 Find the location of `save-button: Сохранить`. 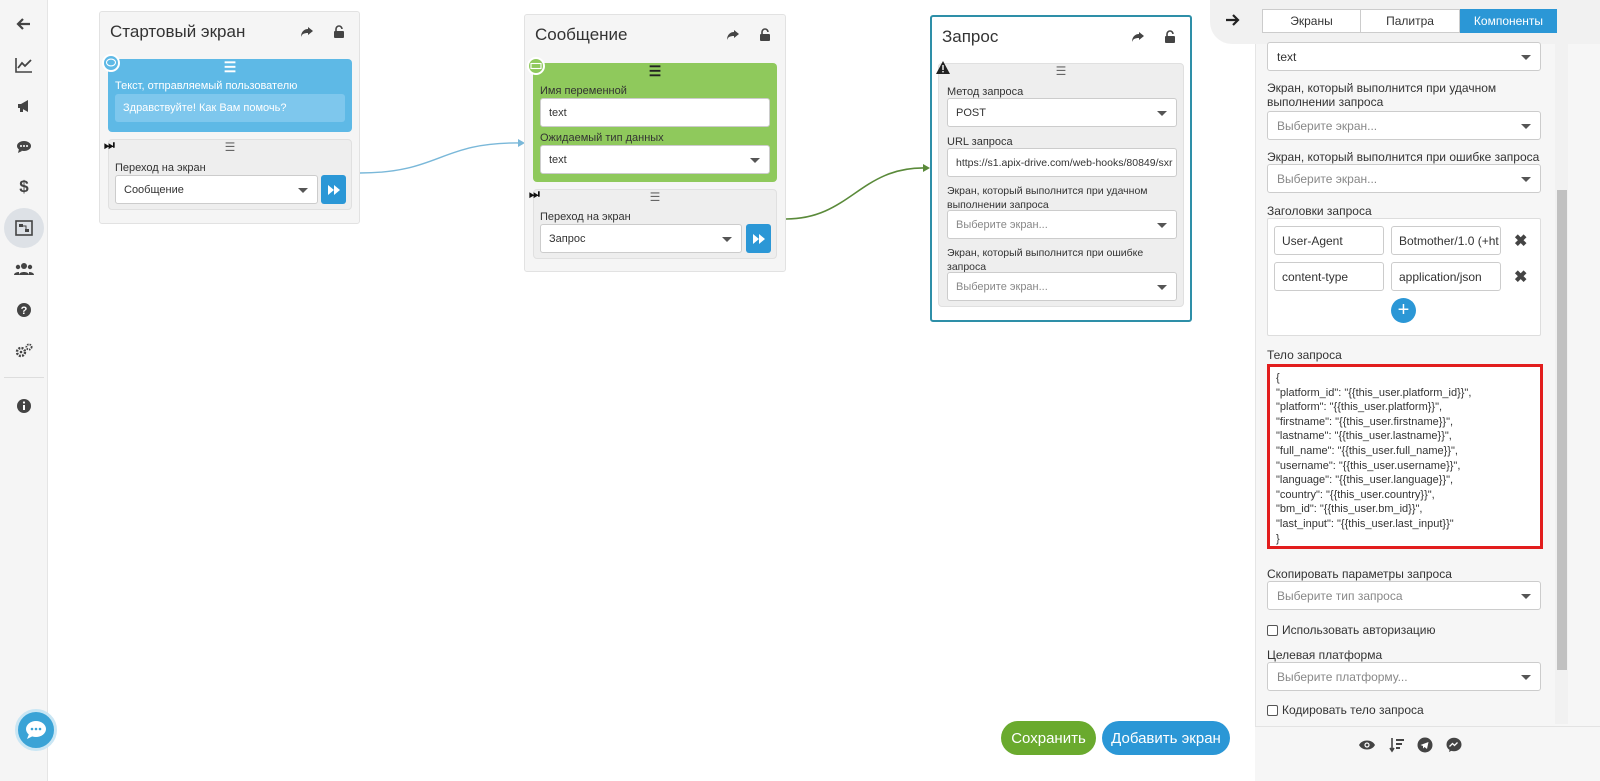

save-button: Сохранить is located at coordinates (1048, 738).